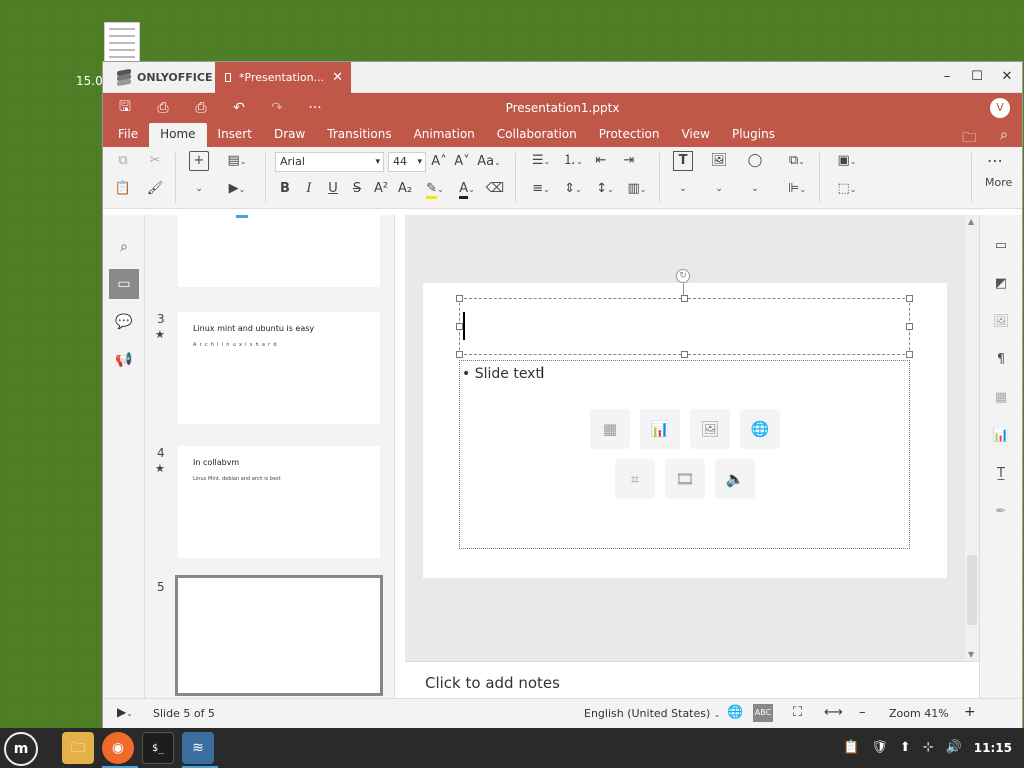  What do you see at coordinates (489, 162) in the screenshot?
I see `change-case-icon: Aa⌄` at bounding box center [489, 162].